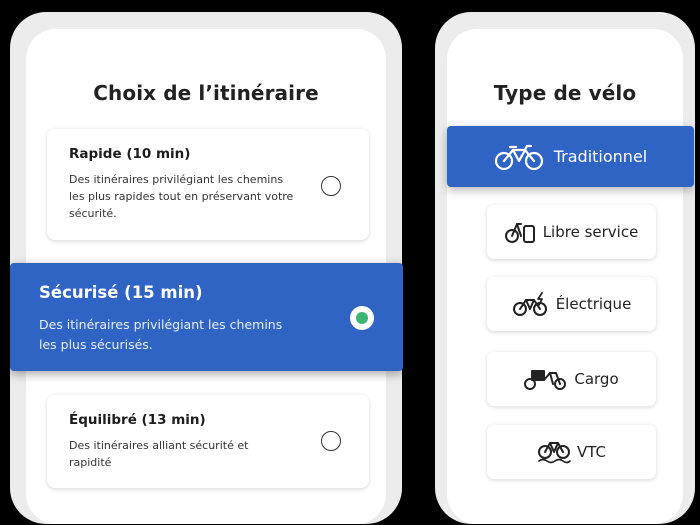  Describe the element at coordinates (591, 452) in the screenshot. I see `bike-option-label: VTC` at that location.